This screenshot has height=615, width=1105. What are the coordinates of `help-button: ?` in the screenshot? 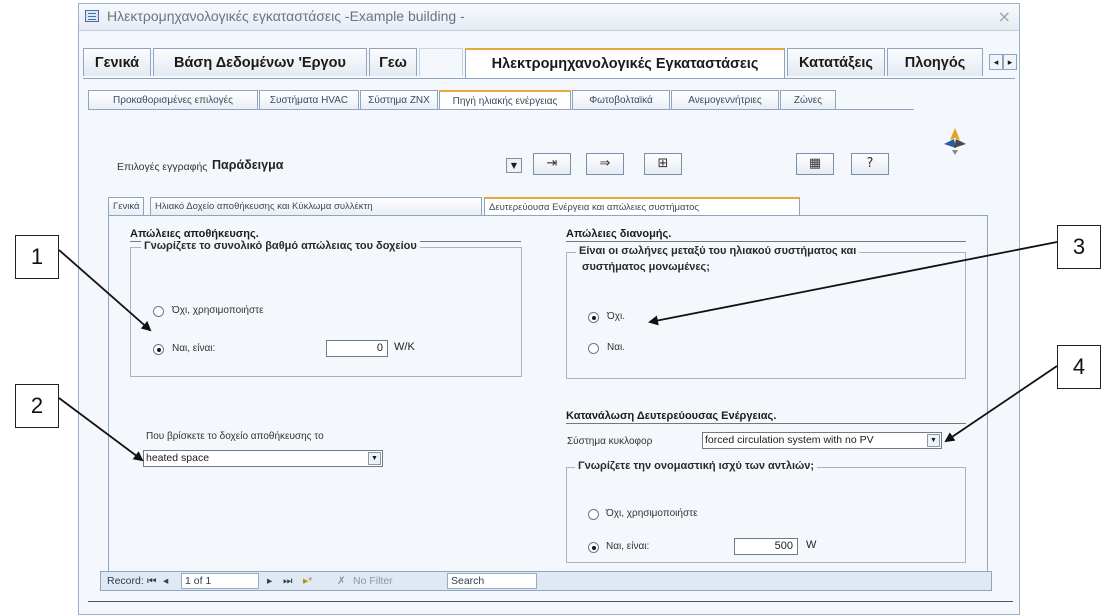 It's located at (870, 164).